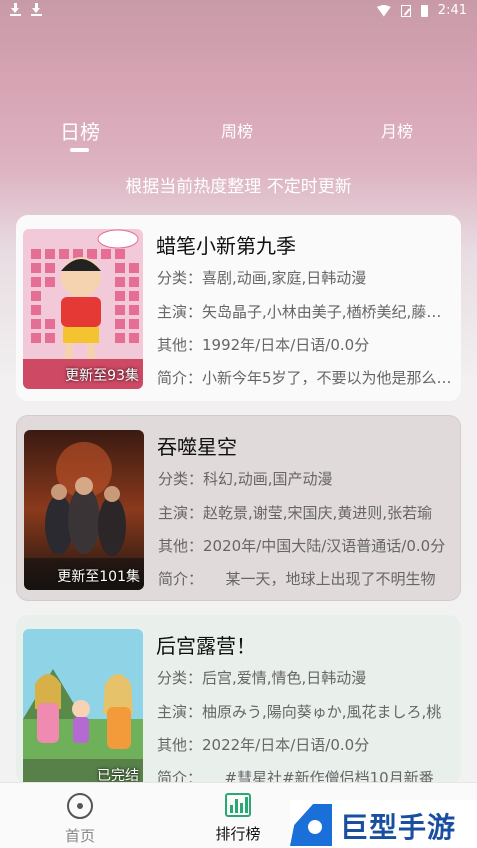  Describe the element at coordinates (405, 10) in the screenshot. I see `no-sim-icon` at that location.